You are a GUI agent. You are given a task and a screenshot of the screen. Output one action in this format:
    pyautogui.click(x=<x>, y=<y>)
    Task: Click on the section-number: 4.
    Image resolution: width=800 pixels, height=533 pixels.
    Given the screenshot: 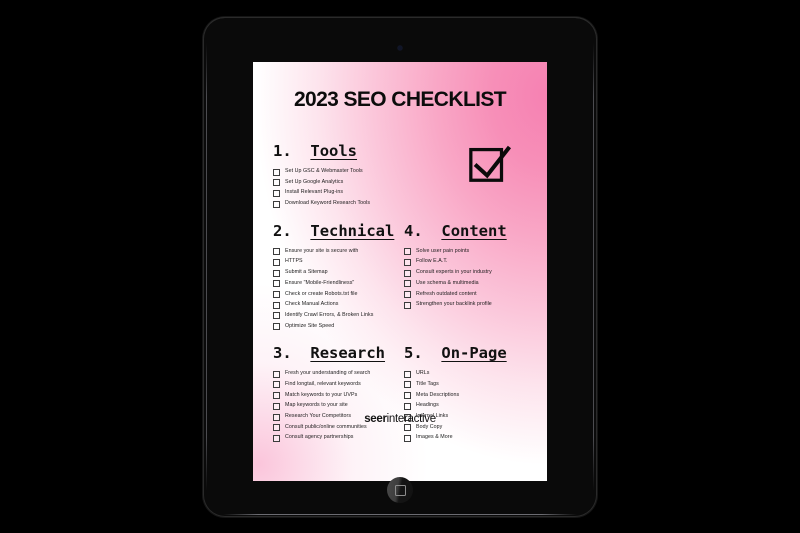 What is the action you would take?
    pyautogui.click(x=413, y=230)
    